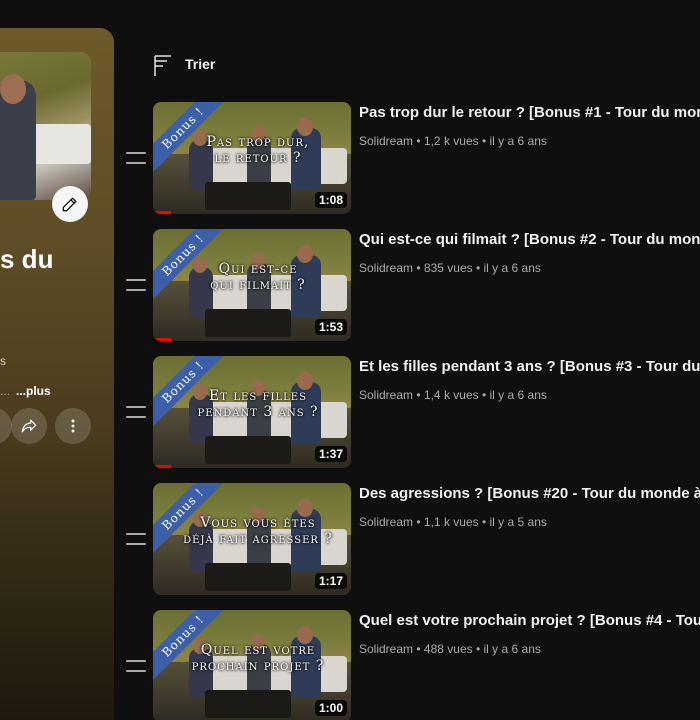 This screenshot has width=700, height=720. I want to click on more-vert-icon, so click(73, 426).